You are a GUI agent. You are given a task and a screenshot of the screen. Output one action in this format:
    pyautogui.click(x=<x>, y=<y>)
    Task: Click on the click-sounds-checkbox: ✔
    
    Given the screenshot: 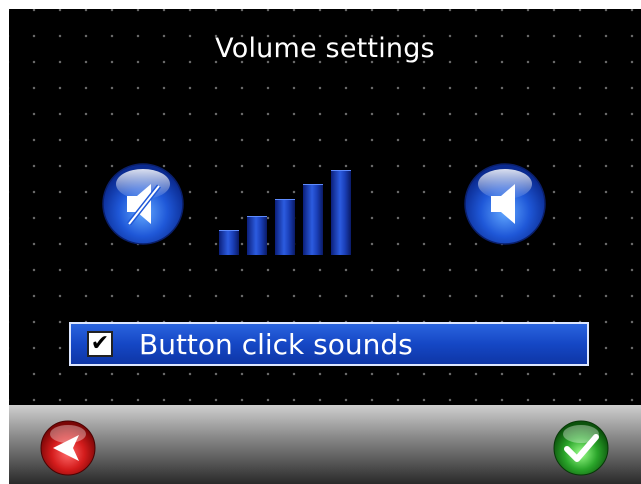 What is the action you would take?
    pyautogui.click(x=100, y=344)
    